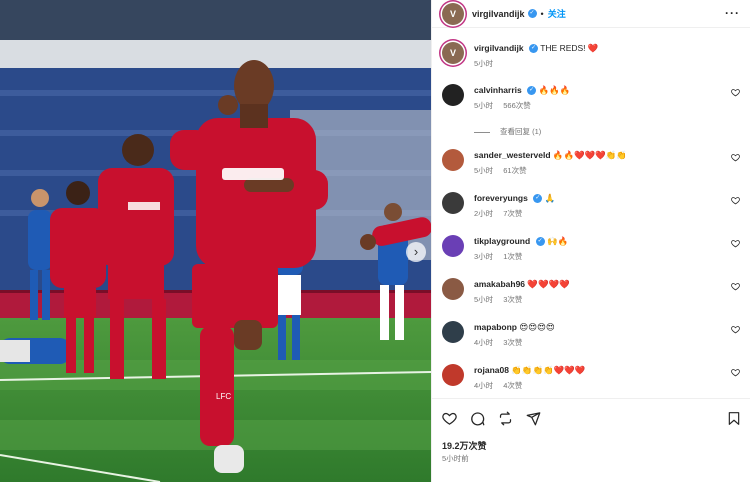  I want to click on comment-username: rojana08, so click(491, 370).